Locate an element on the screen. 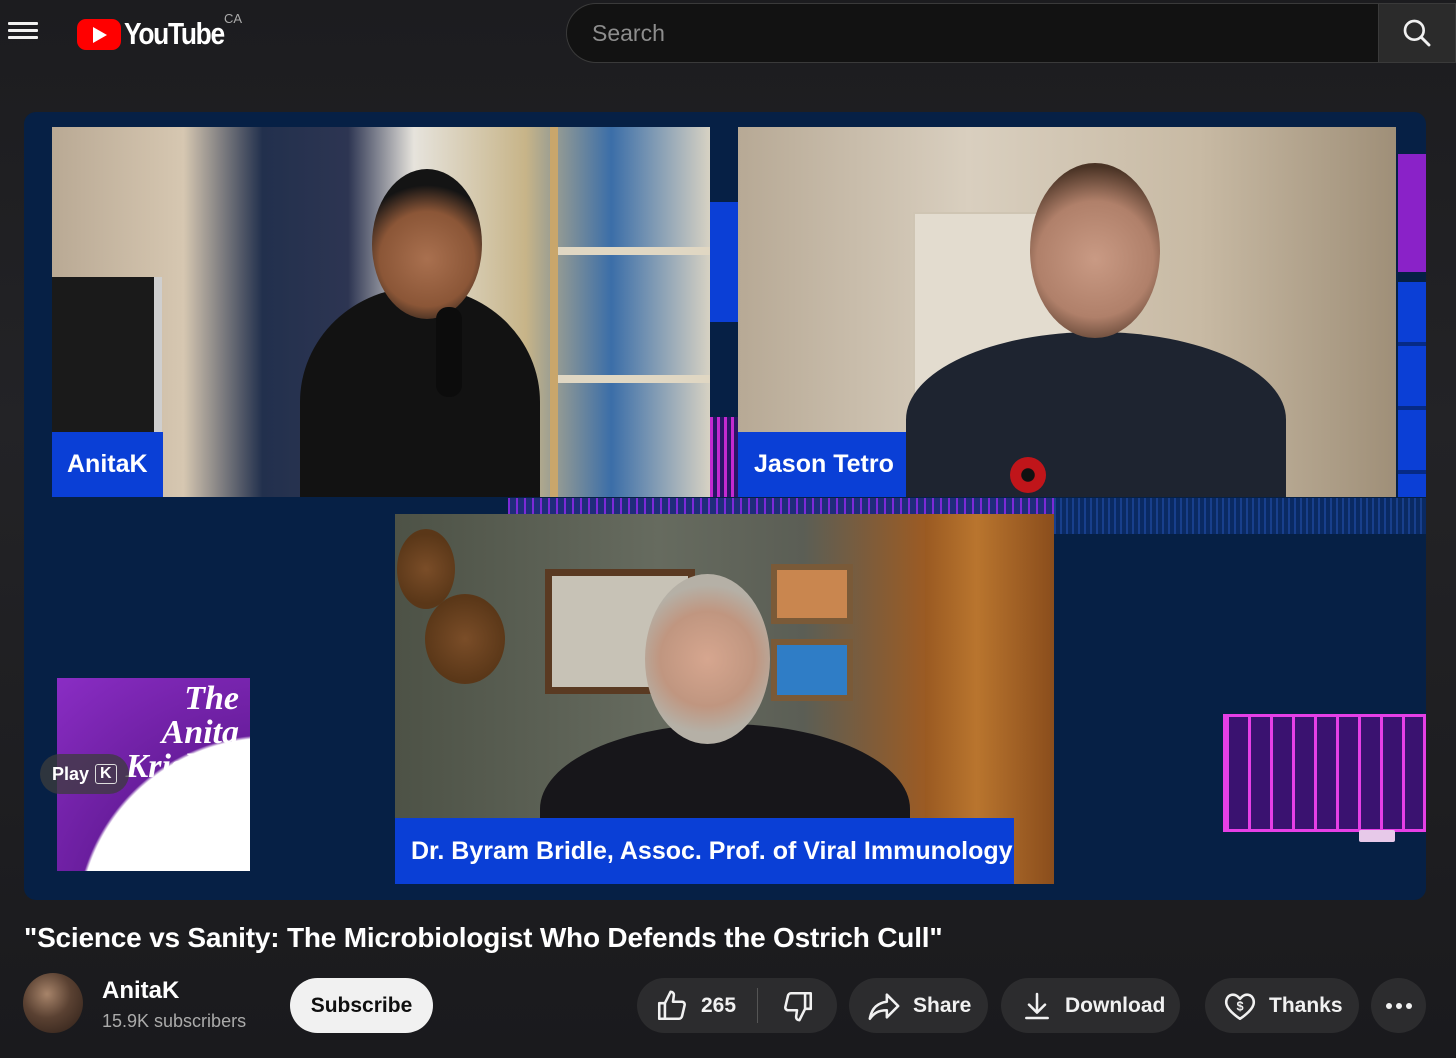 The width and height of the screenshot is (1456, 1058). download-icon is located at coordinates (1037, 1005).